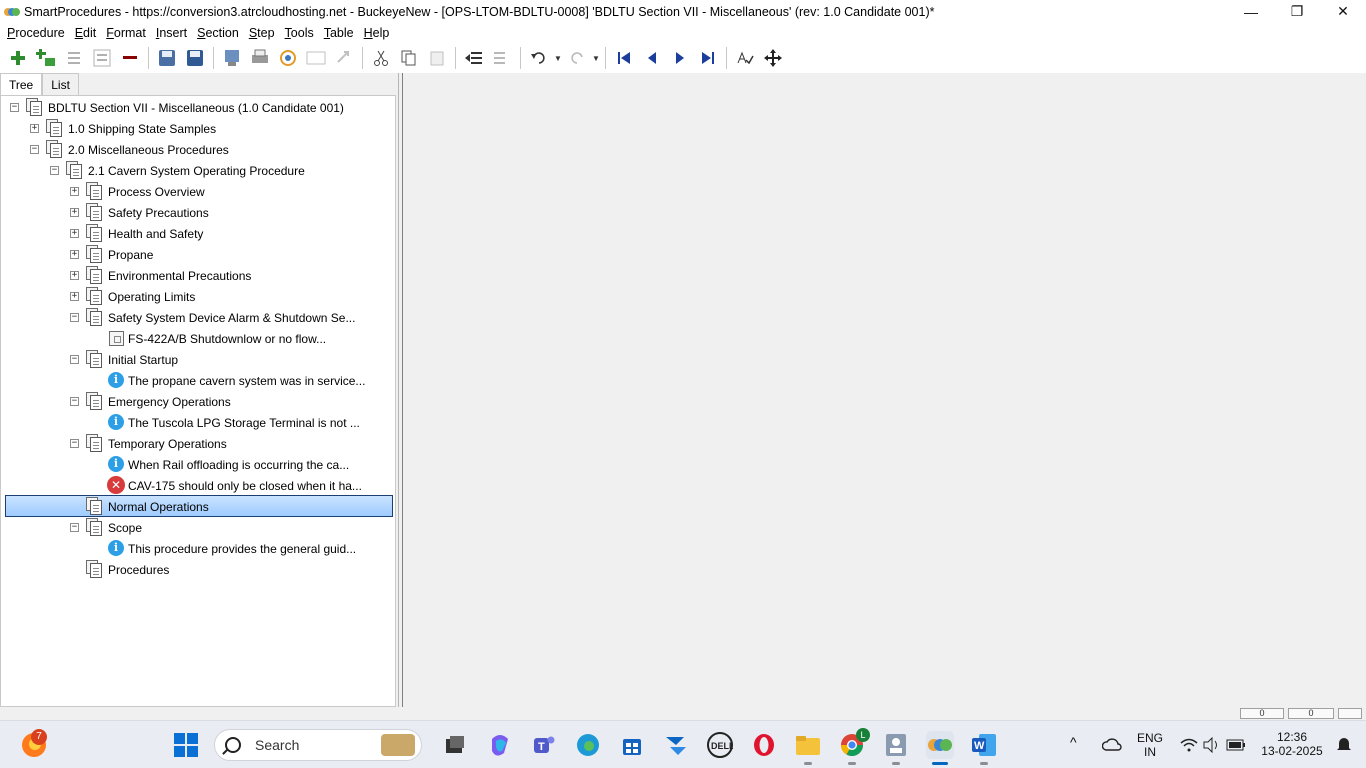 This screenshot has height=768, width=1366. I want to click on menu-help: Help, so click(377, 33).